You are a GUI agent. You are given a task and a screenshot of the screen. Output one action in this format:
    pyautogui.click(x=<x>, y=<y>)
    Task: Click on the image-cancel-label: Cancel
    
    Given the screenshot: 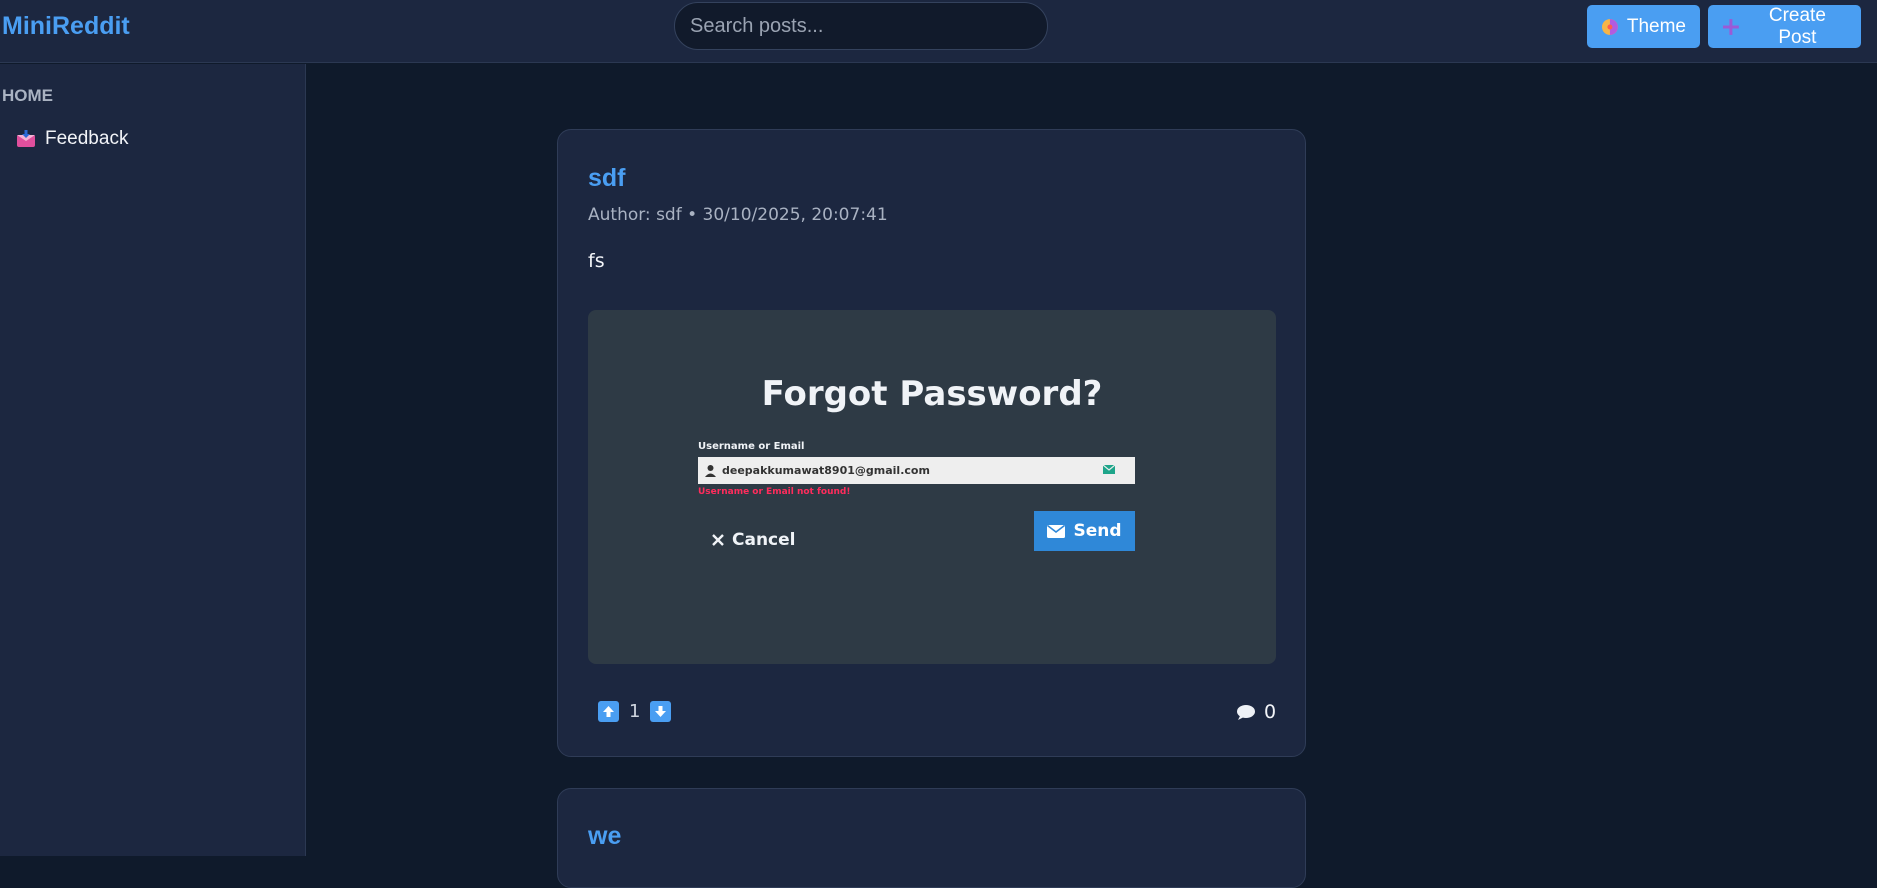 What is the action you would take?
    pyautogui.click(x=764, y=540)
    